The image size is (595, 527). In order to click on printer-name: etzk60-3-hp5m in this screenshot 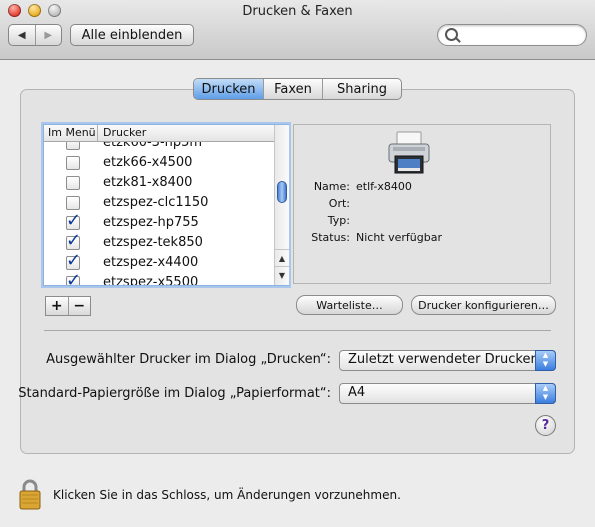, I will do `click(153, 146)`.